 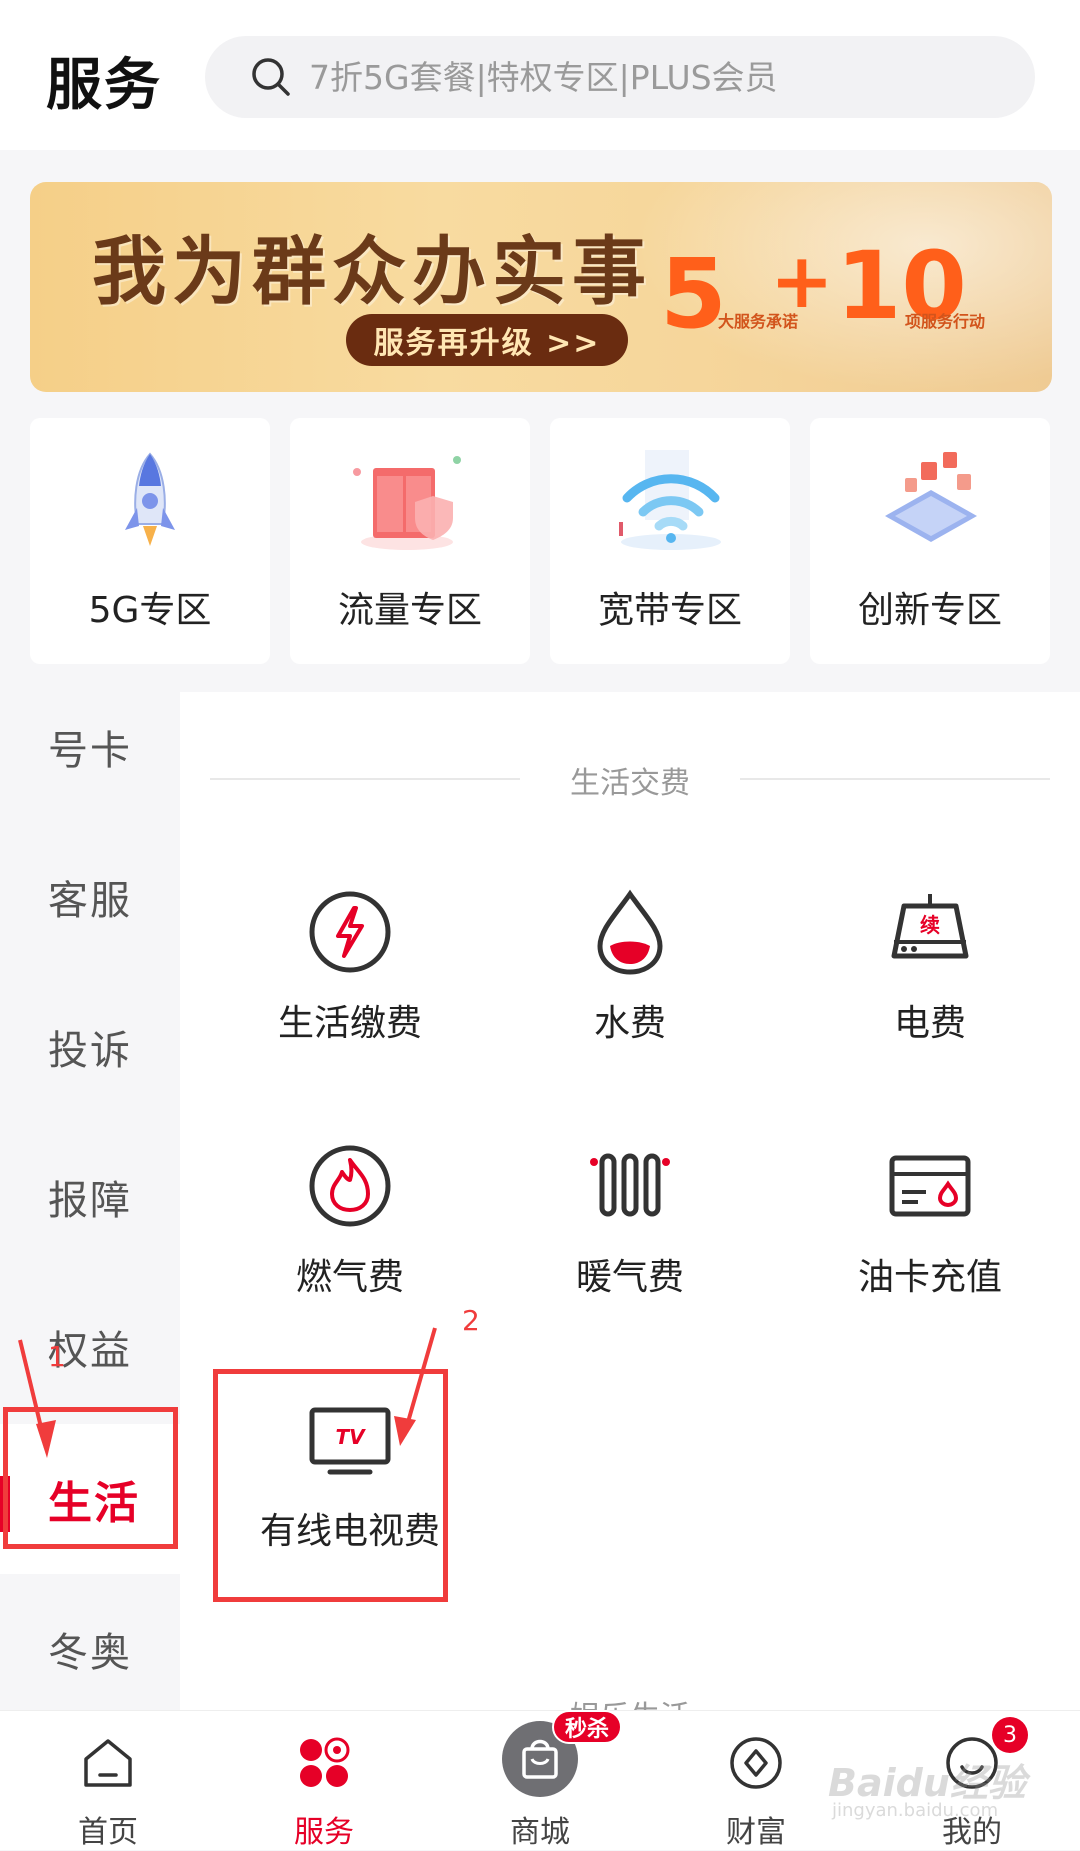 What do you see at coordinates (587, 1727) in the screenshot?
I see `flash-sale-badge: 秒杀` at bounding box center [587, 1727].